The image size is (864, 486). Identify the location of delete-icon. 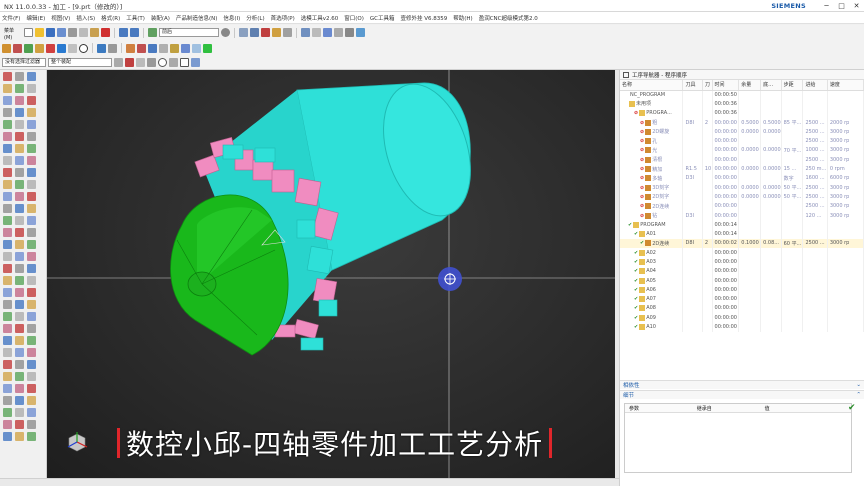
(105, 32).